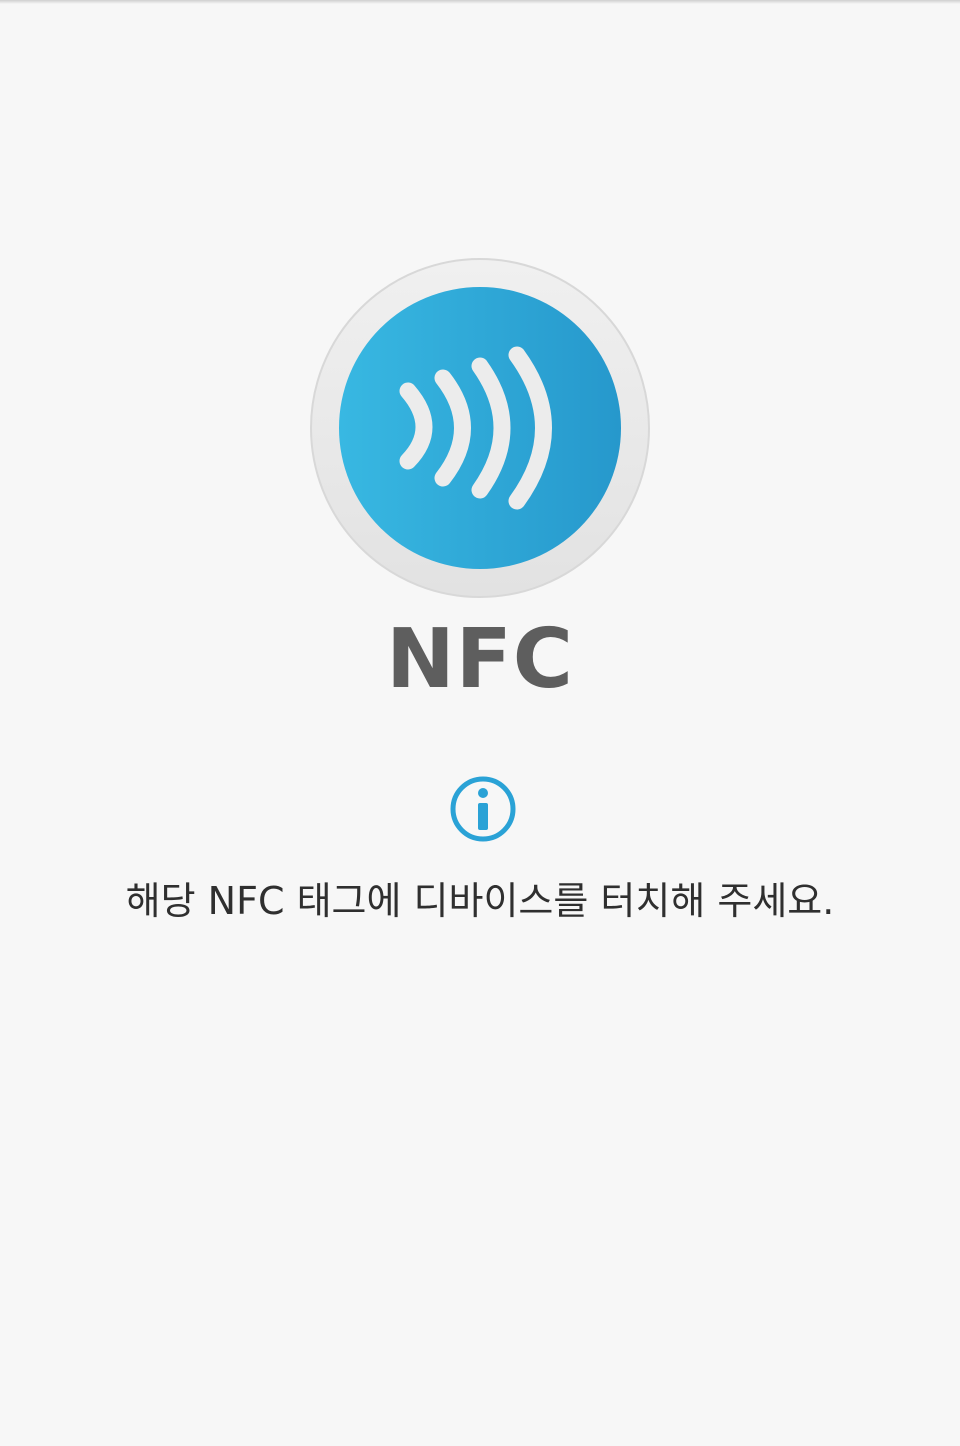 The height and width of the screenshot is (1446, 960). I want to click on nfc-contactless-icon, so click(480, 428).